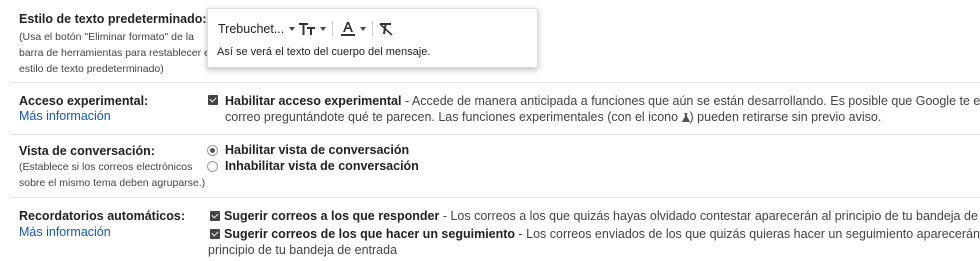 This screenshot has height=261, width=980. What do you see at coordinates (332, 216) in the screenshot?
I see `nudges-reply-label: Sugerir correos a los que responder` at bounding box center [332, 216].